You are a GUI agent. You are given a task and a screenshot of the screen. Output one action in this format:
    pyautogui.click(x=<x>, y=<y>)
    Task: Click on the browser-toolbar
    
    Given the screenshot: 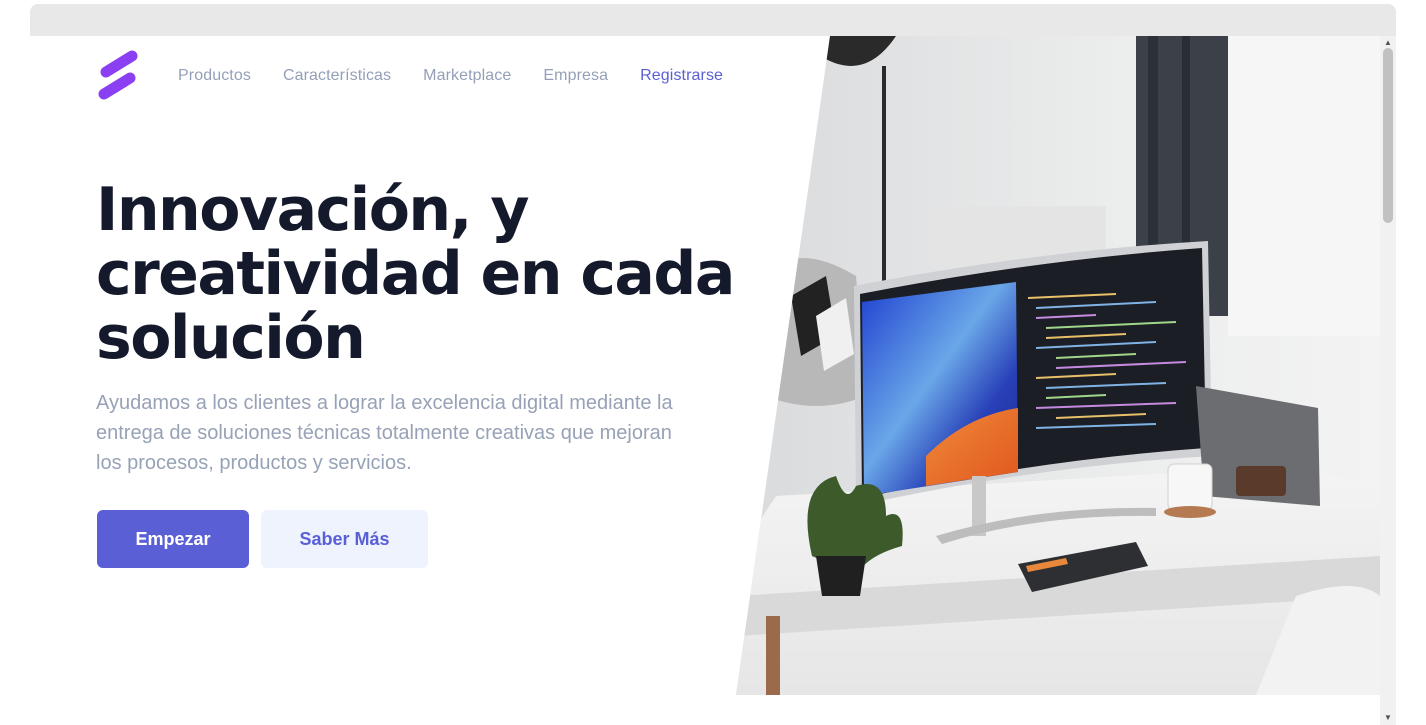 What is the action you would take?
    pyautogui.click(x=713, y=20)
    